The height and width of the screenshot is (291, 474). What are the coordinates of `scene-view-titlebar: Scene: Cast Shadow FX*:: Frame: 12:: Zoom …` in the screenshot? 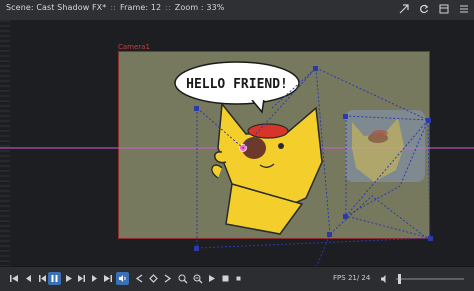 It's located at (237, 10).